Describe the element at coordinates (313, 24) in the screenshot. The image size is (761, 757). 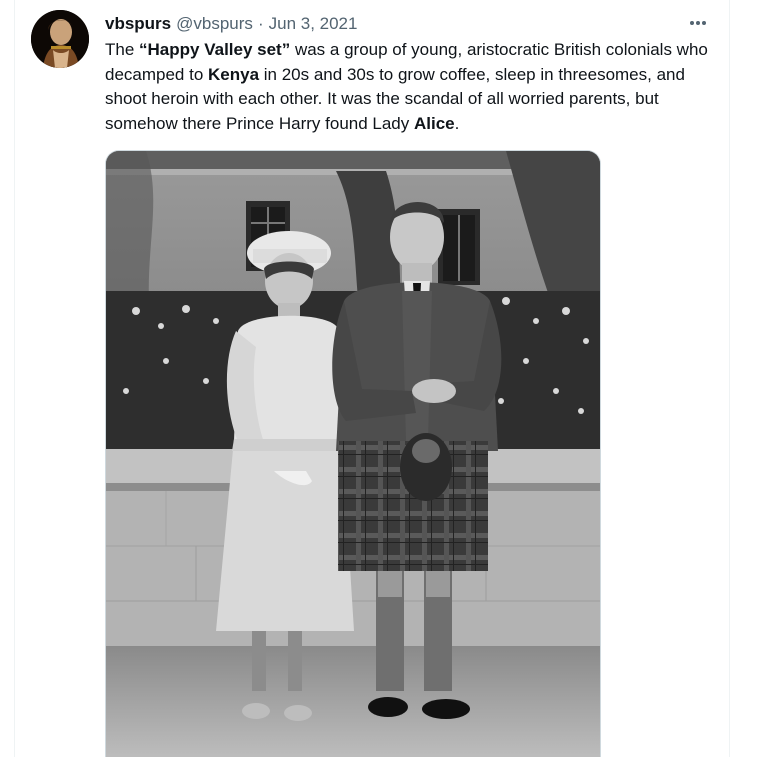
I see `tweet-date: Jun 3, 2021` at that location.